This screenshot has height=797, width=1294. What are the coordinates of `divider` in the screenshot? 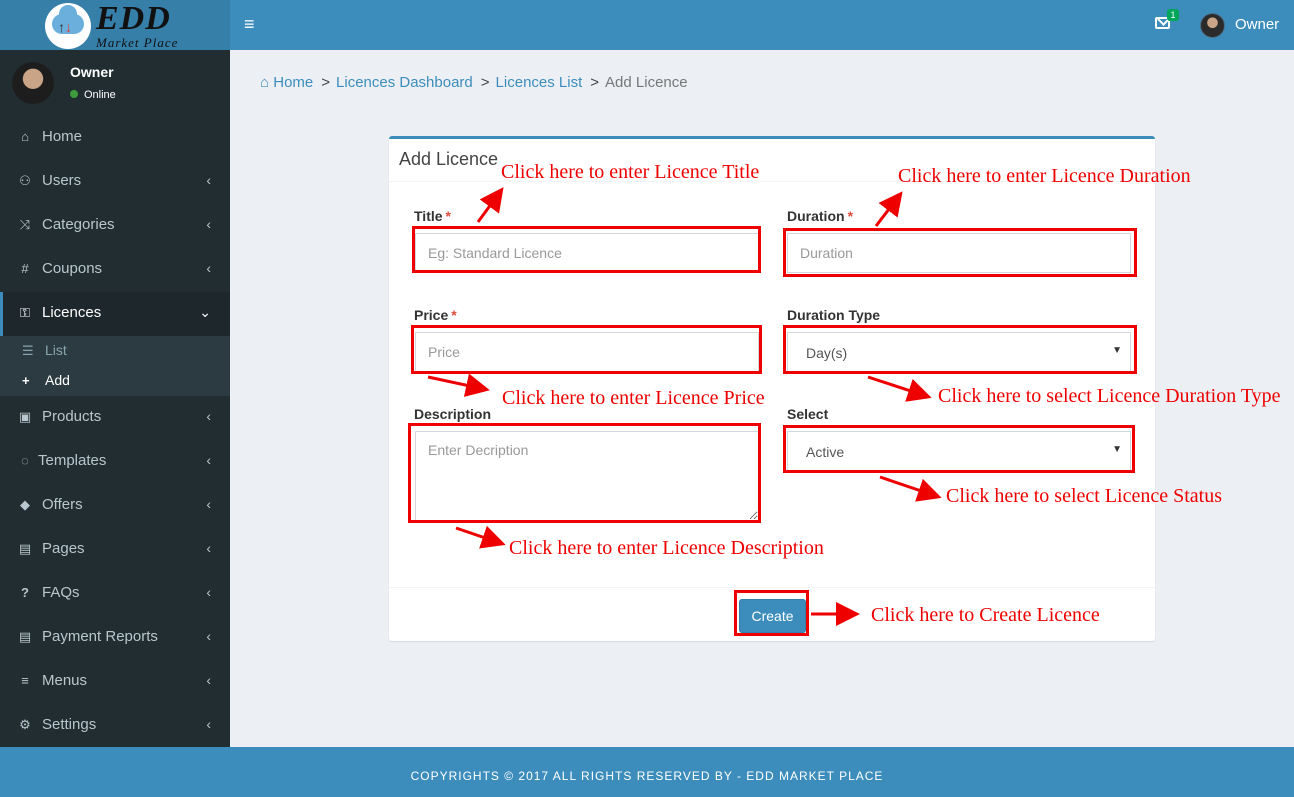 It's located at (772, 587).